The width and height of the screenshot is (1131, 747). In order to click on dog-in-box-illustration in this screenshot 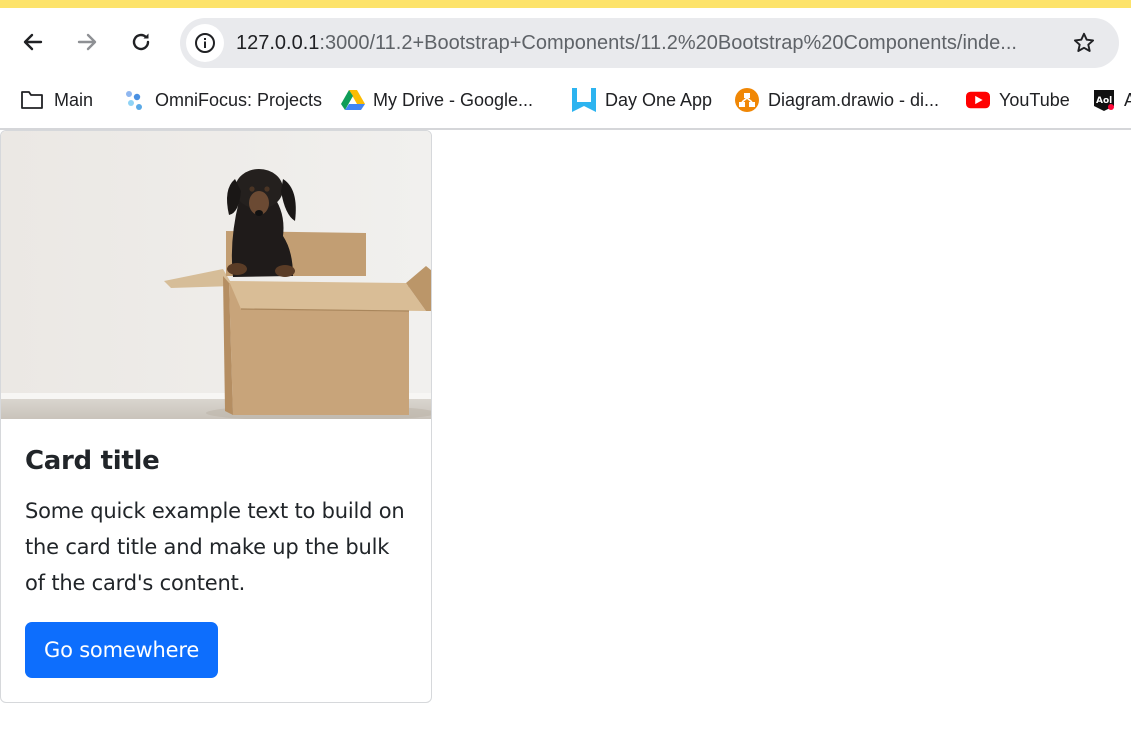, I will do `click(216, 275)`.